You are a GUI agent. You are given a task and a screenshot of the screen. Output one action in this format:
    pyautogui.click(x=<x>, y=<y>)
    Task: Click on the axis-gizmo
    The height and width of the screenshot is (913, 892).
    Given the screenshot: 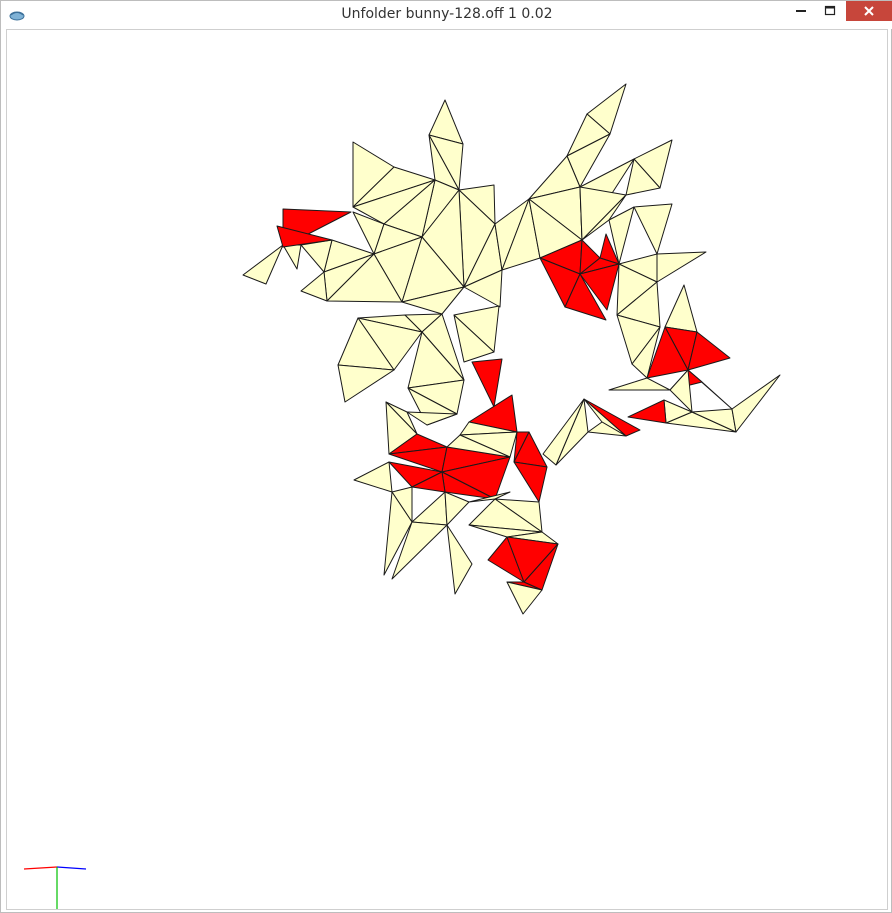 What is the action you would take?
    pyautogui.click(x=55, y=887)
    